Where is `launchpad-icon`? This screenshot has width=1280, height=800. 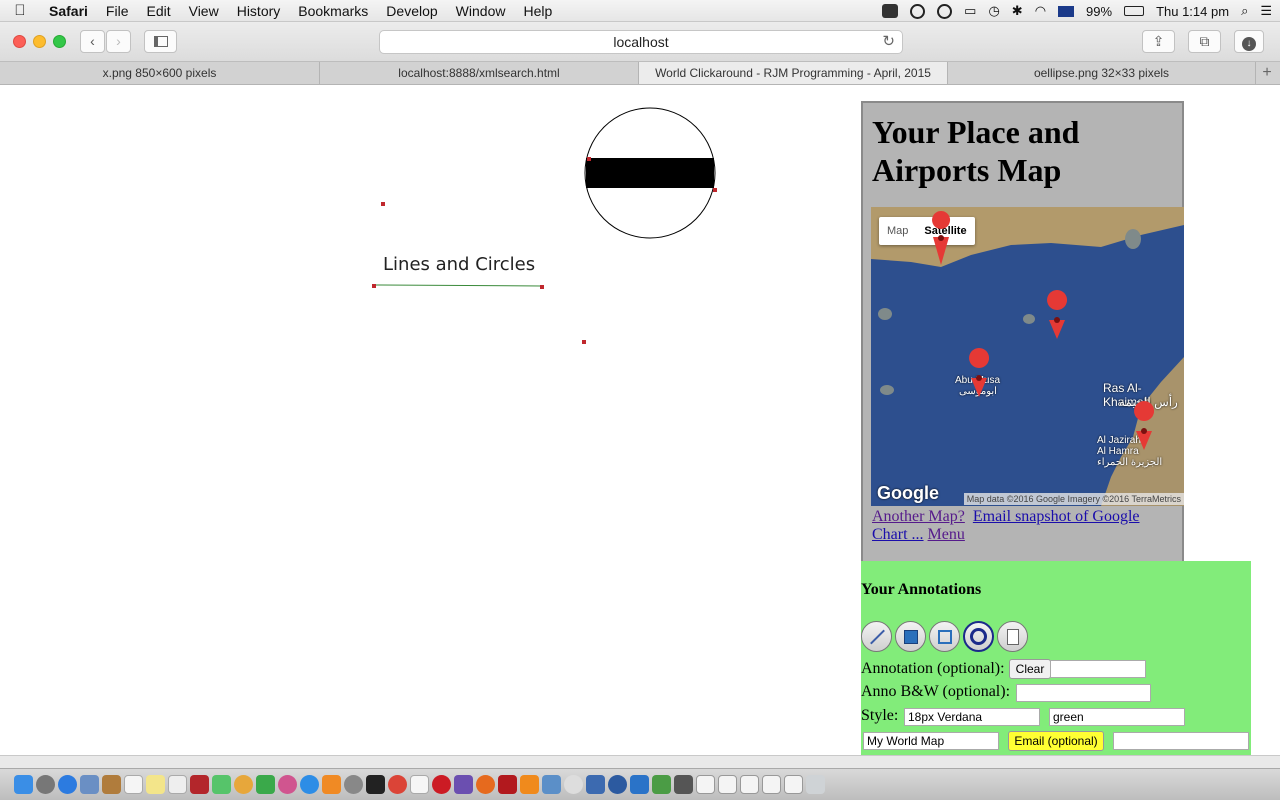 launchpad-icon is located at coordinates (45, 784).